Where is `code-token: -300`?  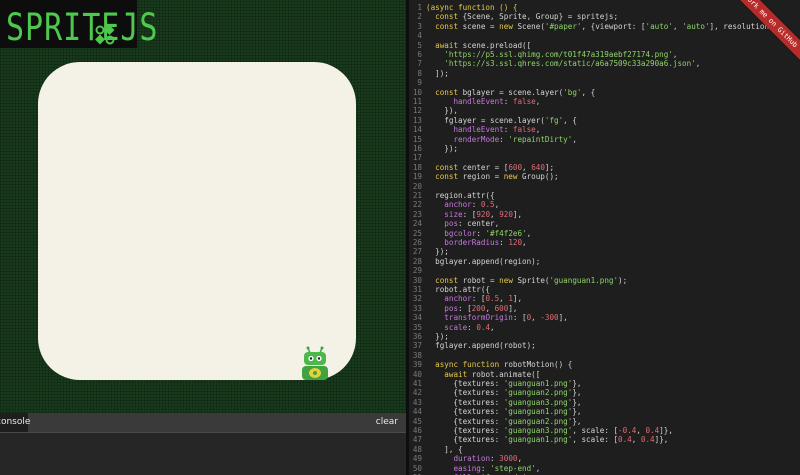 code-token: -300 is located at coordinates (549, 318).